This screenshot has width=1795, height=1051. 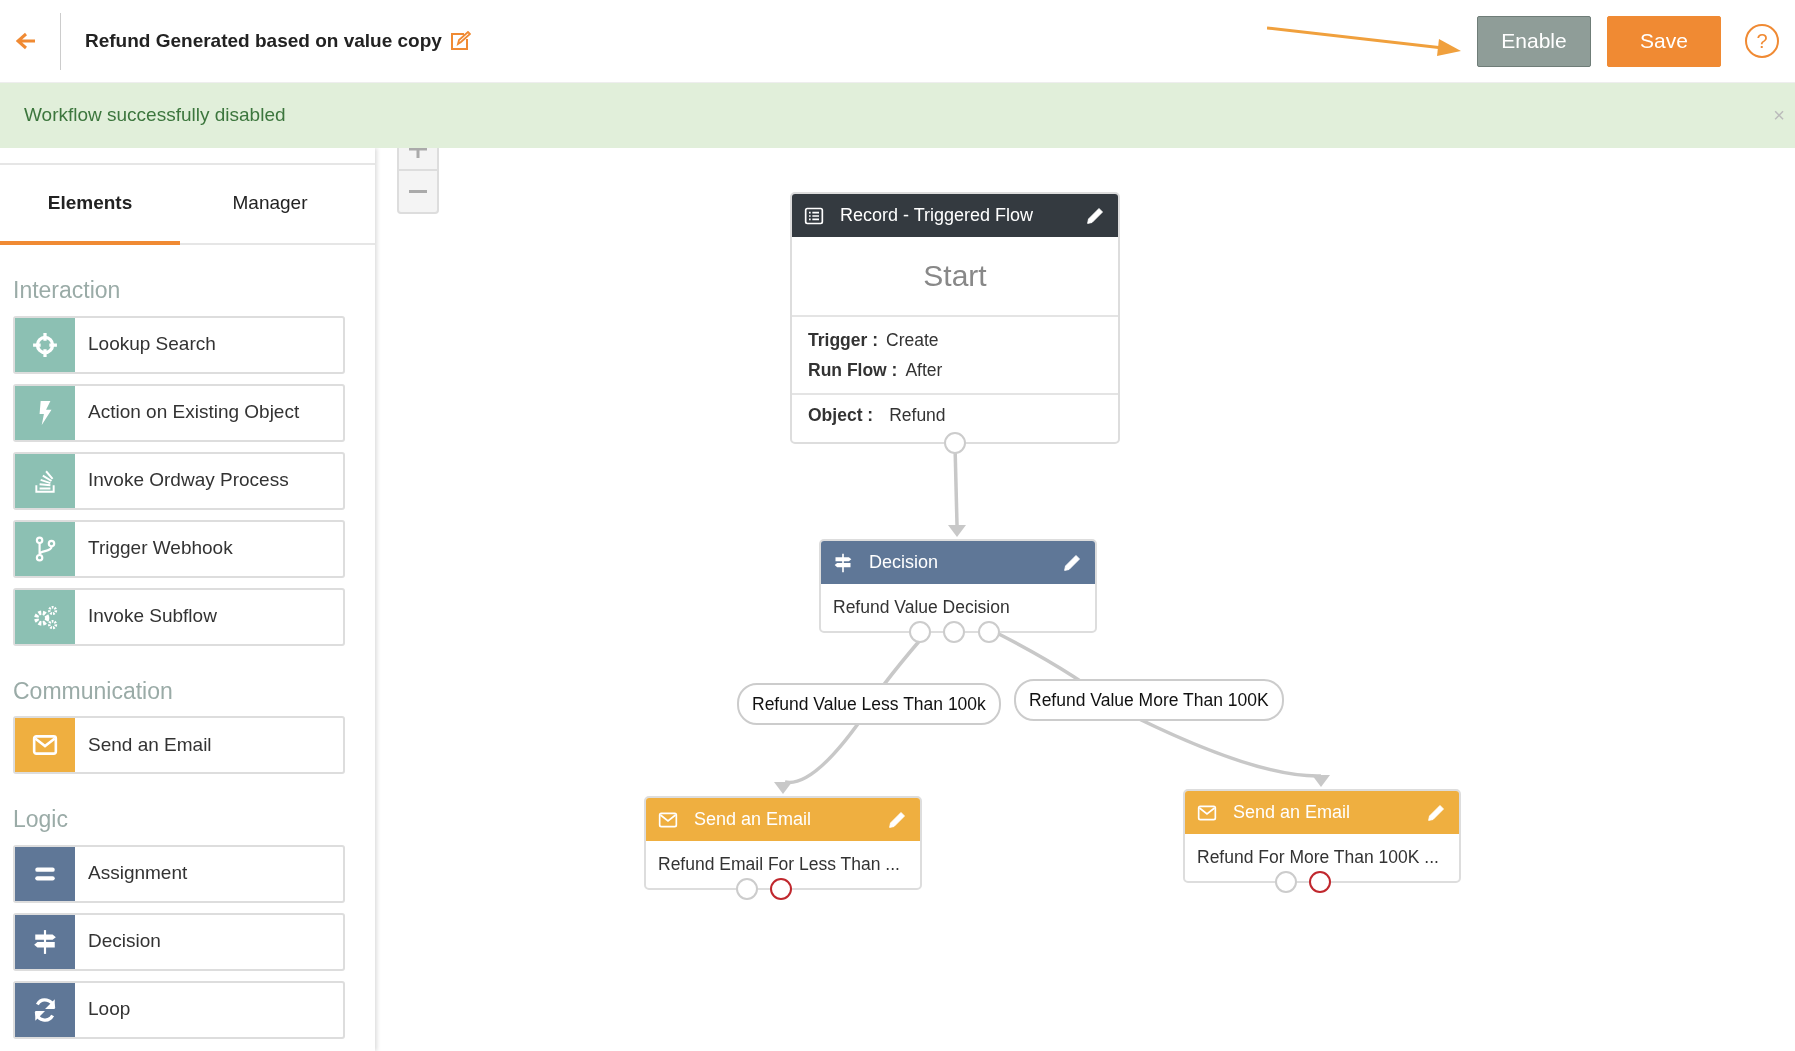 What do you see at coordinates (843, 340) in the screenshot?
I see `field-label: Trigger :` at bounding box center [843, 340].